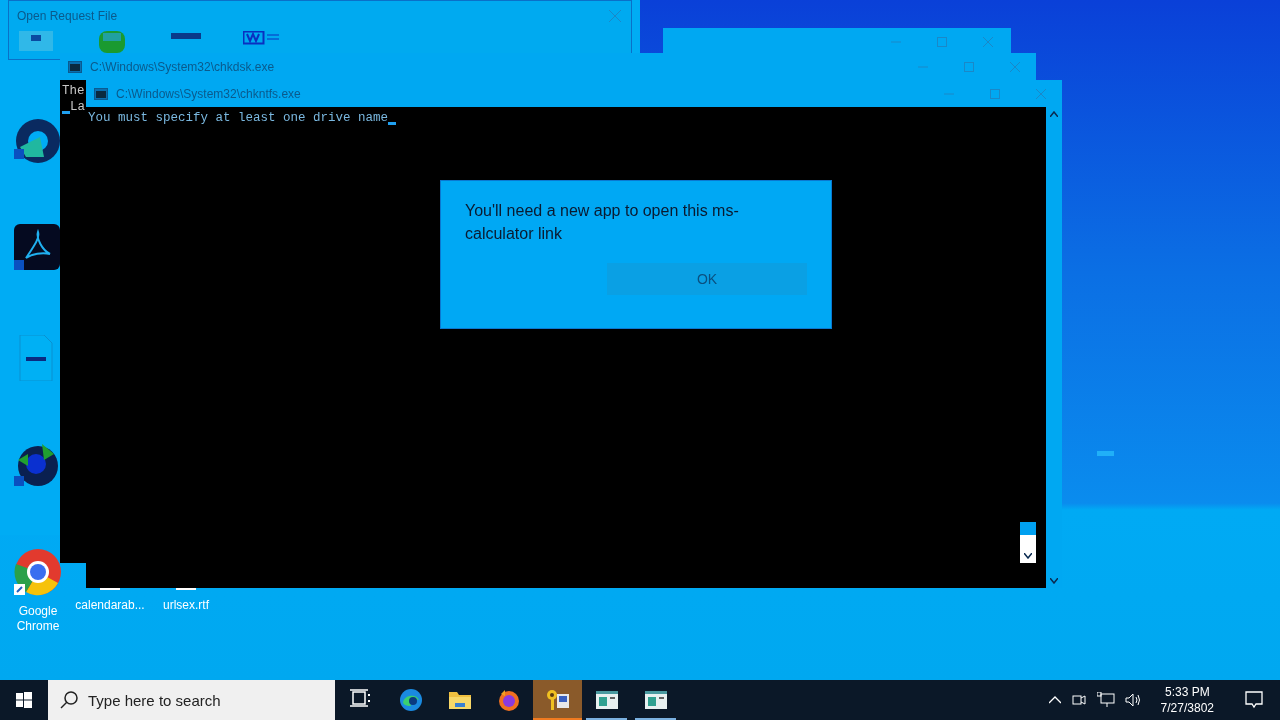  I want to click on scrollbar, so click(1028, 542).